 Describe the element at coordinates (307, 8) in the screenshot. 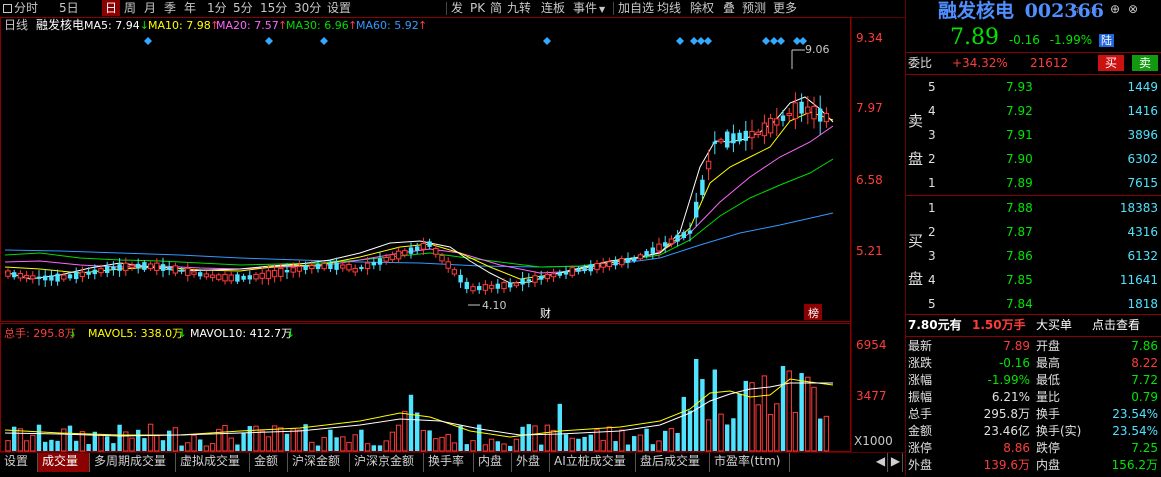

I see `tab-30min: 30分` at that location.